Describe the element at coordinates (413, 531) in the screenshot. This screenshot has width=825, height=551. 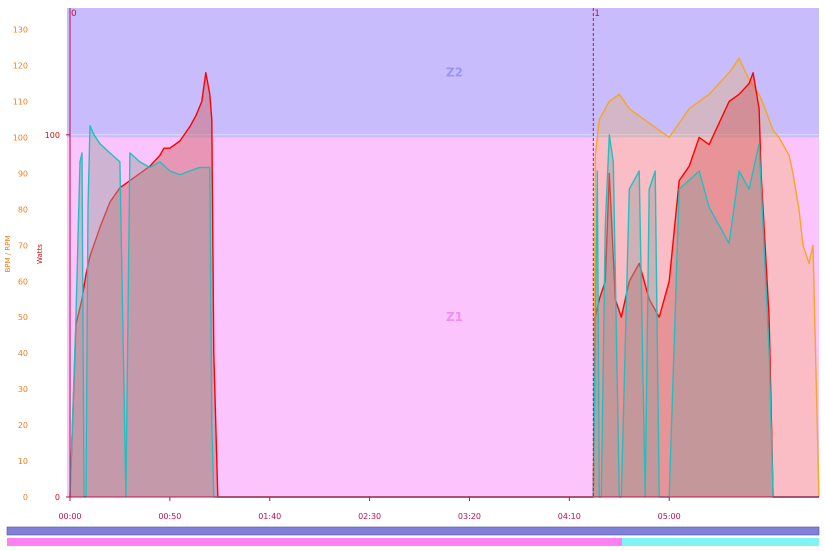
I see `overview-bar-intervals` at that location.